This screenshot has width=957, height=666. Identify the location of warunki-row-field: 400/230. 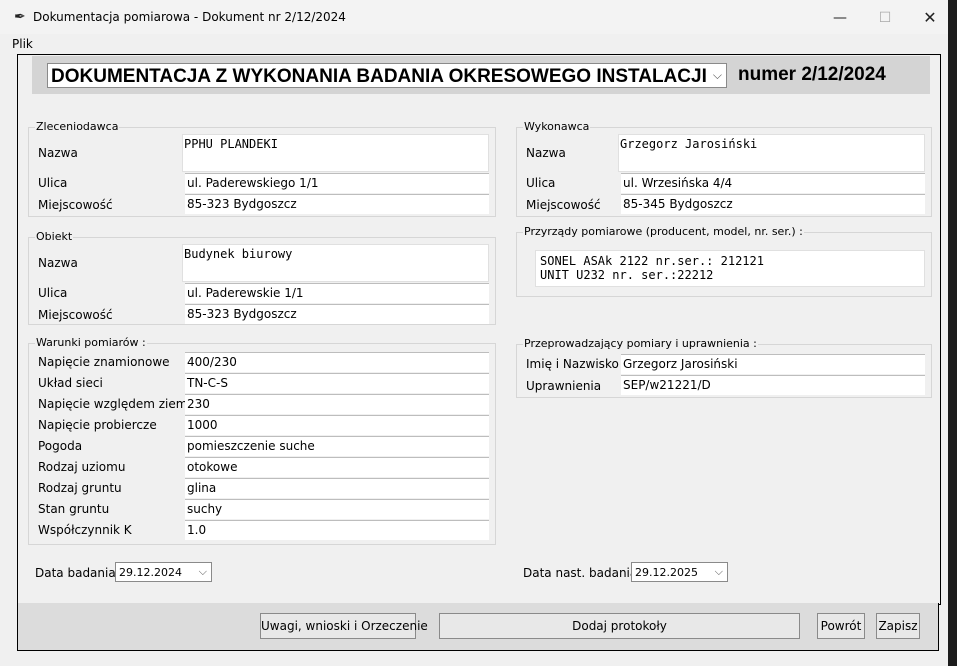
(337, 362).